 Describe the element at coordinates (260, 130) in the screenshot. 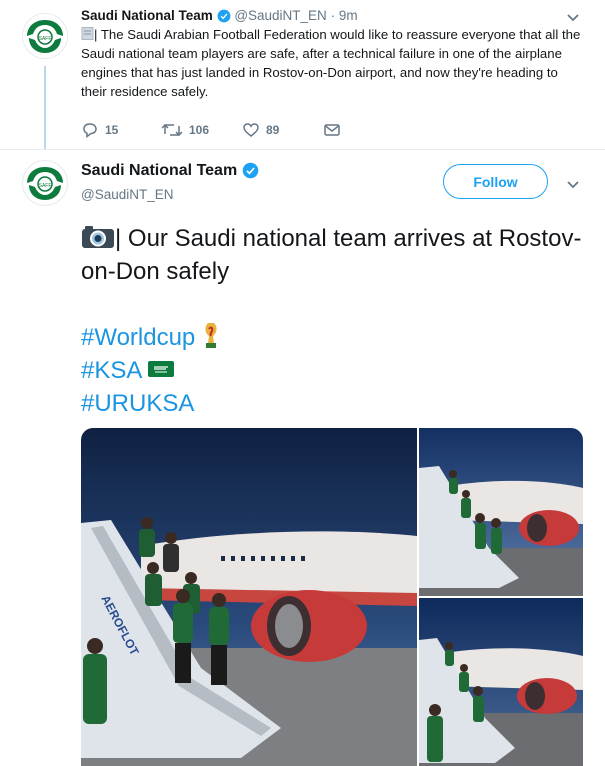

I see `like-button: 89` at that location.